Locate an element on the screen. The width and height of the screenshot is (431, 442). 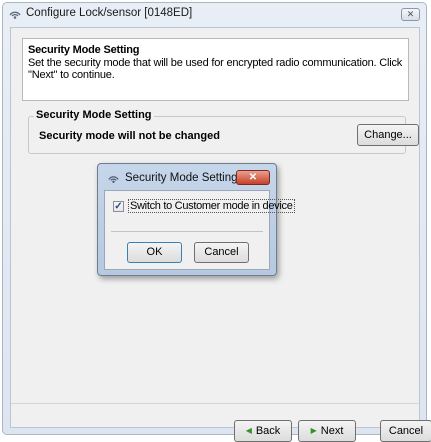
dialog-close-button: ✕ is located at coordinates (253, 177).